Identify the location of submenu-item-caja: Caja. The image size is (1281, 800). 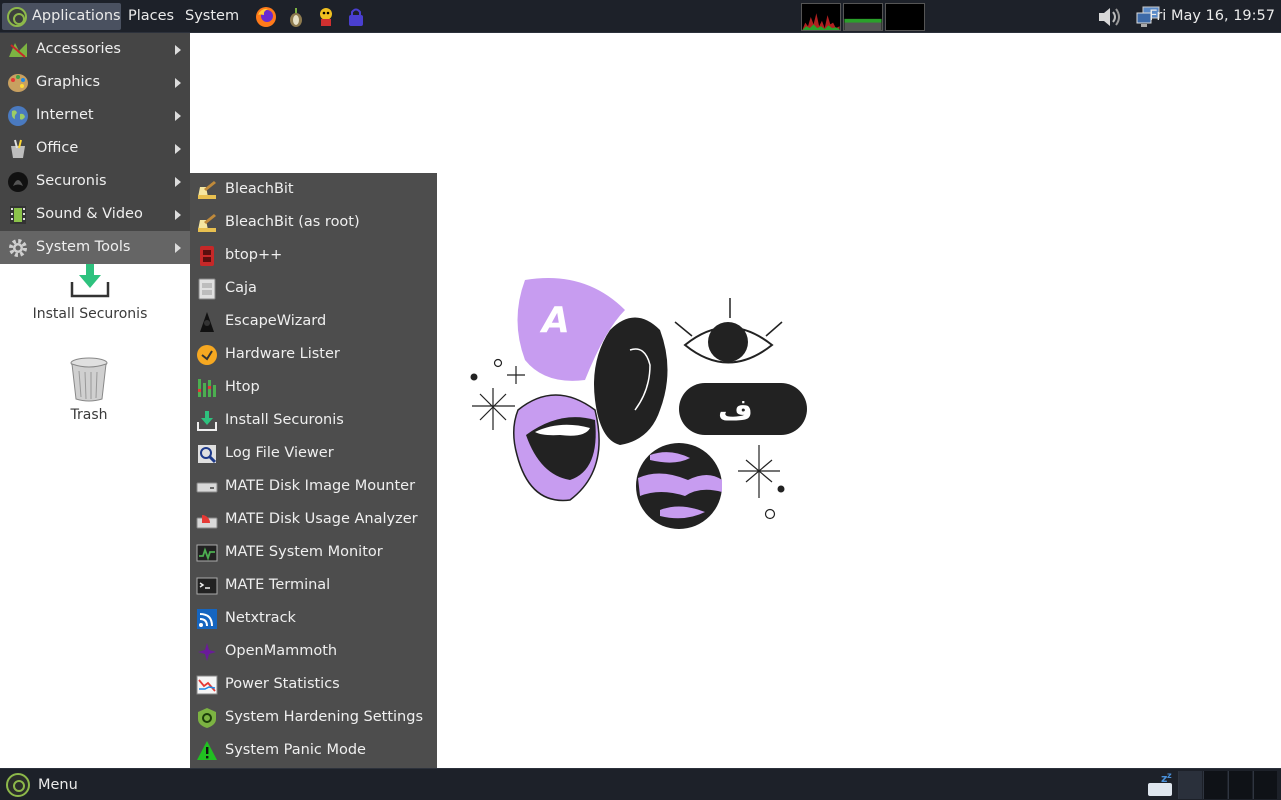
(313, 288).